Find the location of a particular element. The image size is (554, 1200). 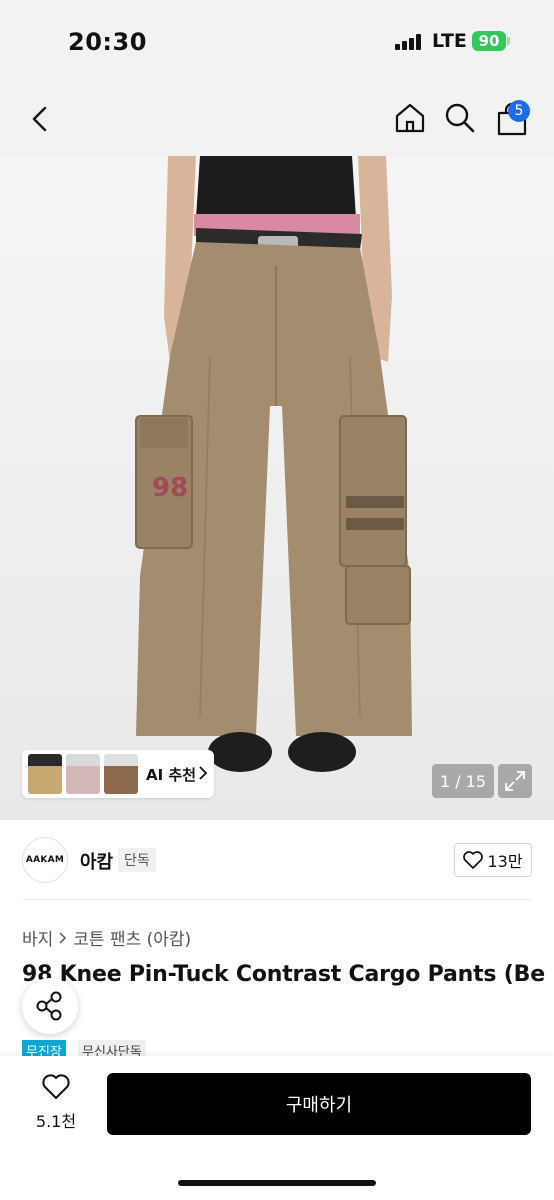

expand-icon is located at coordinates (515, 781).